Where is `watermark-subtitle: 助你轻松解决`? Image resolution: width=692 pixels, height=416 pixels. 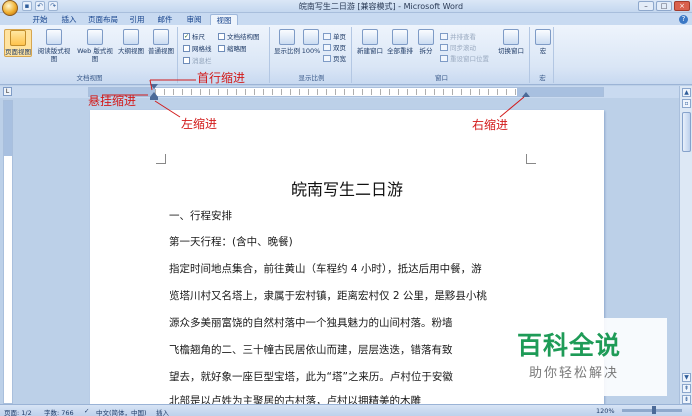 watermark-subtitle: 助你轻松解决 is located at coordinates (574, 373).